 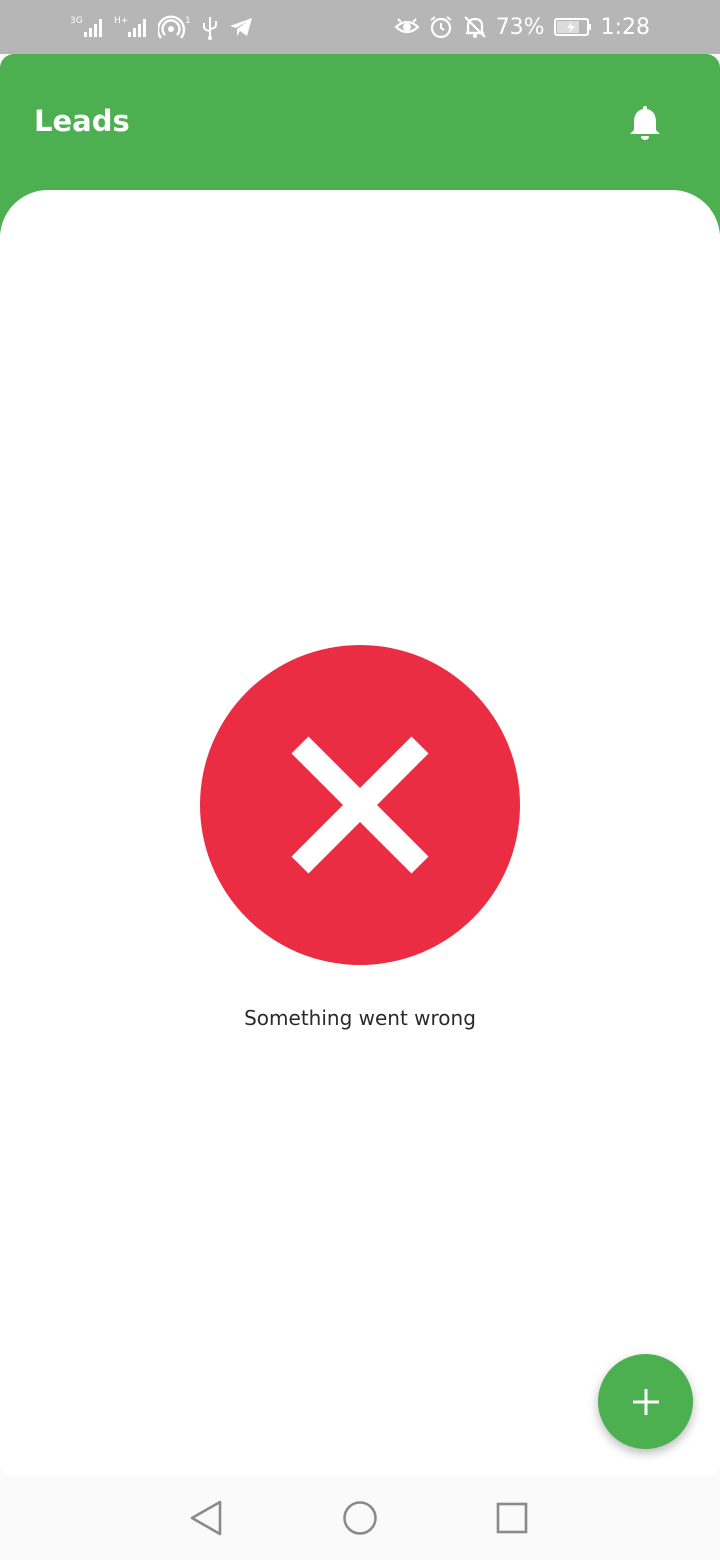 What do you see at coordinates (573, 27) in the screenshot?
I see `battery-icon` at bounding box center [573, 27].